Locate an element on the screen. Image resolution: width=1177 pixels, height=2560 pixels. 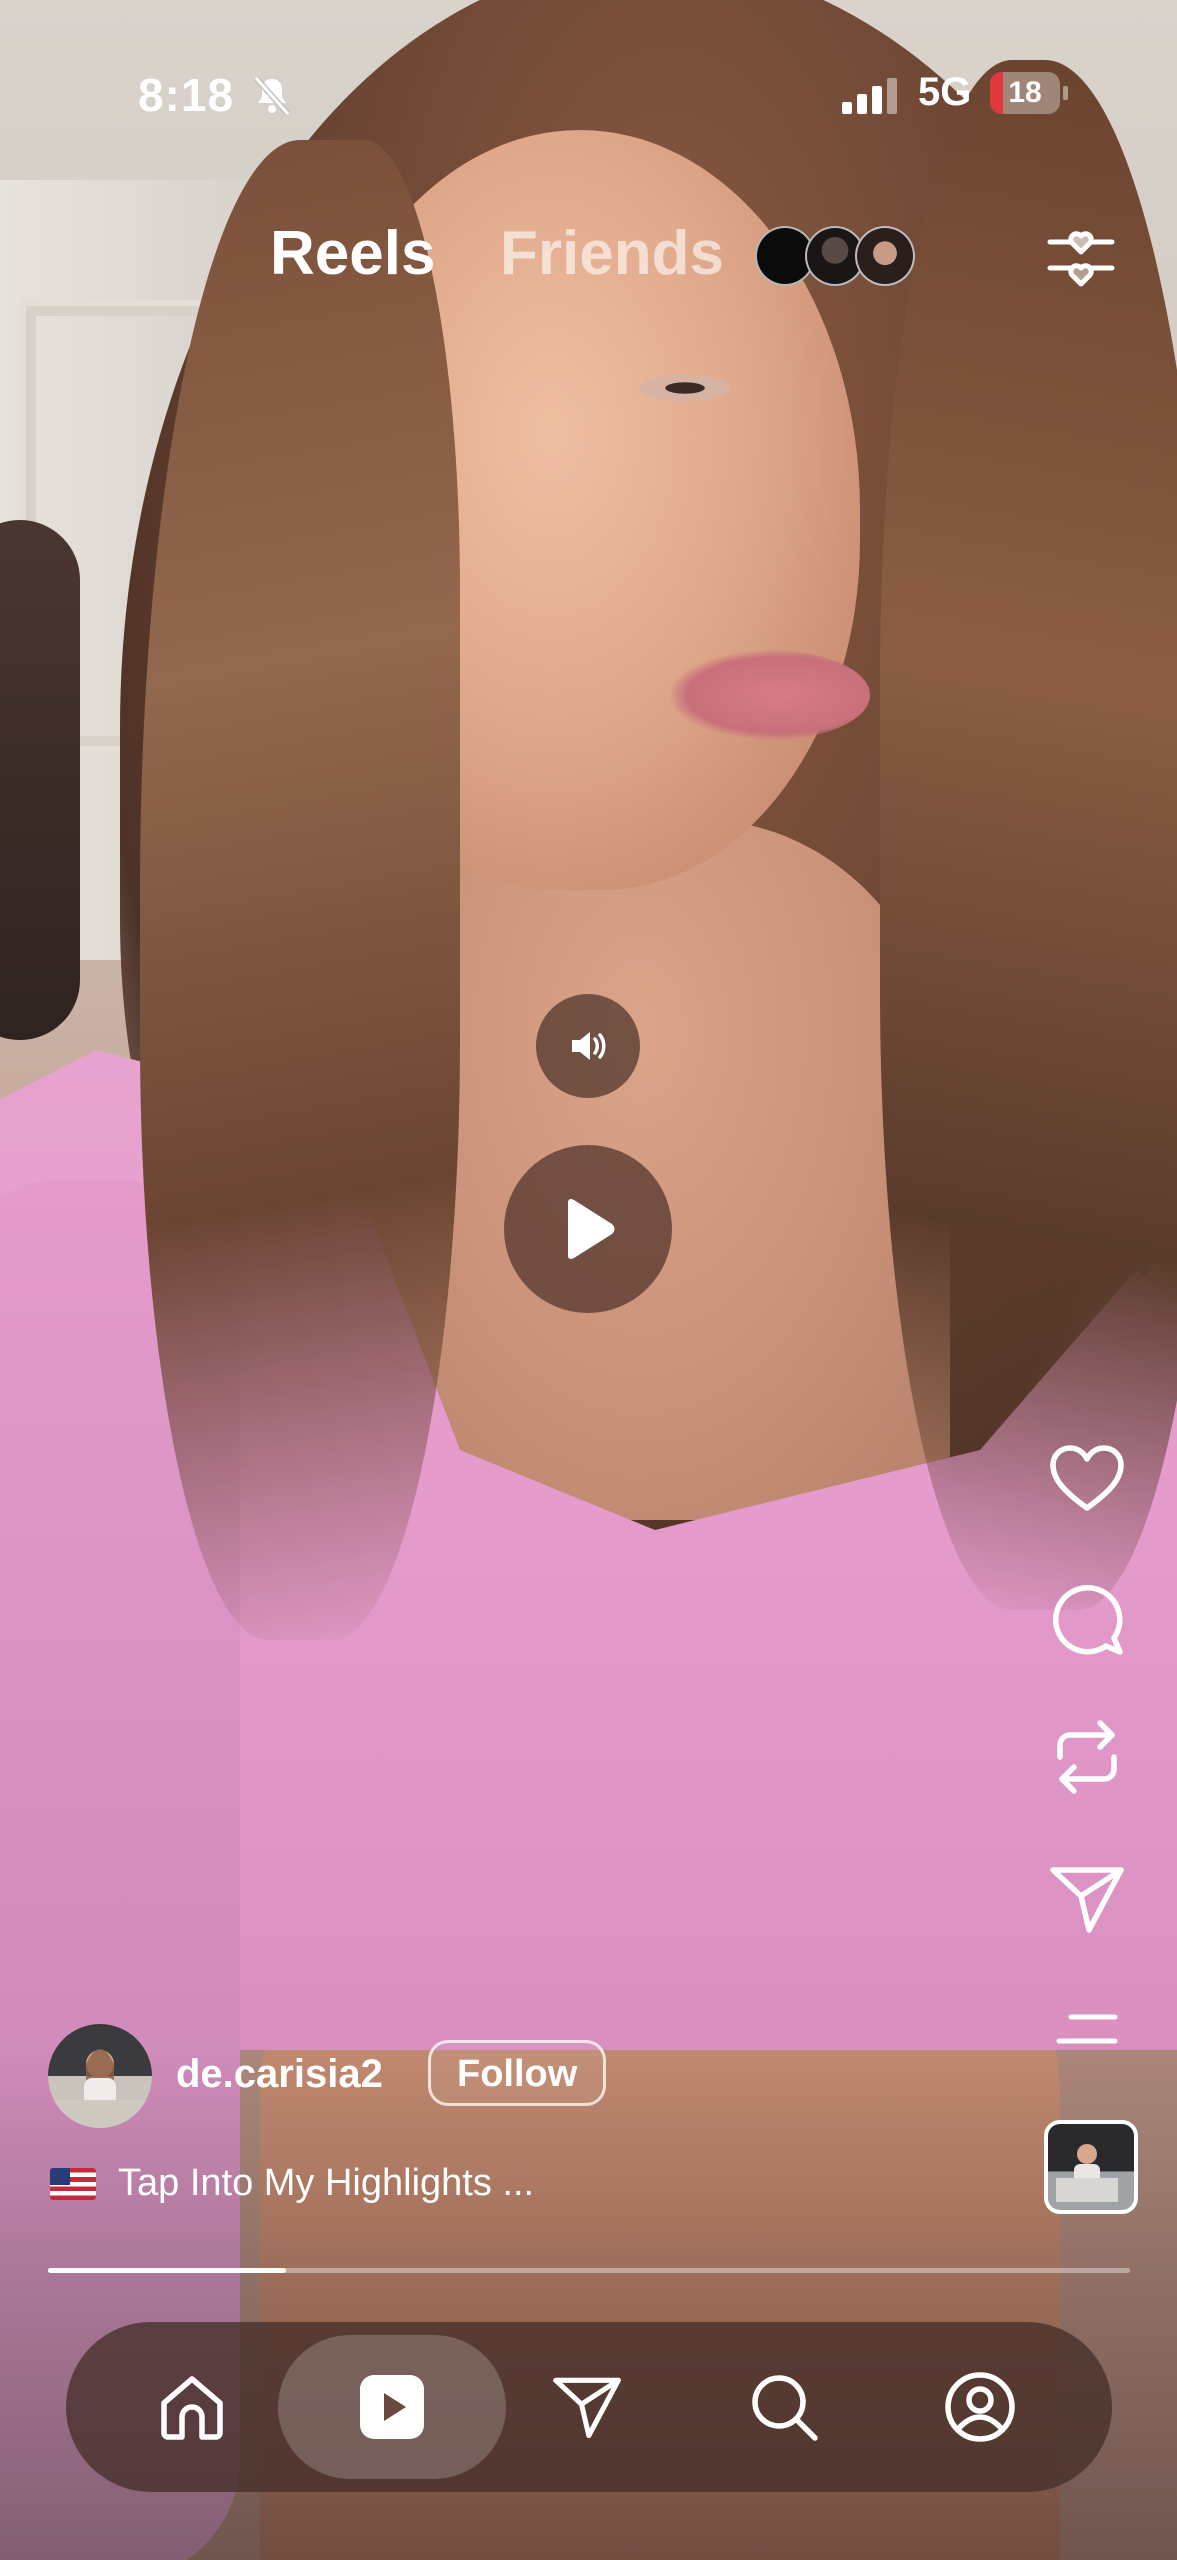
video-progress-fill is located at coordinates (167, 2270).